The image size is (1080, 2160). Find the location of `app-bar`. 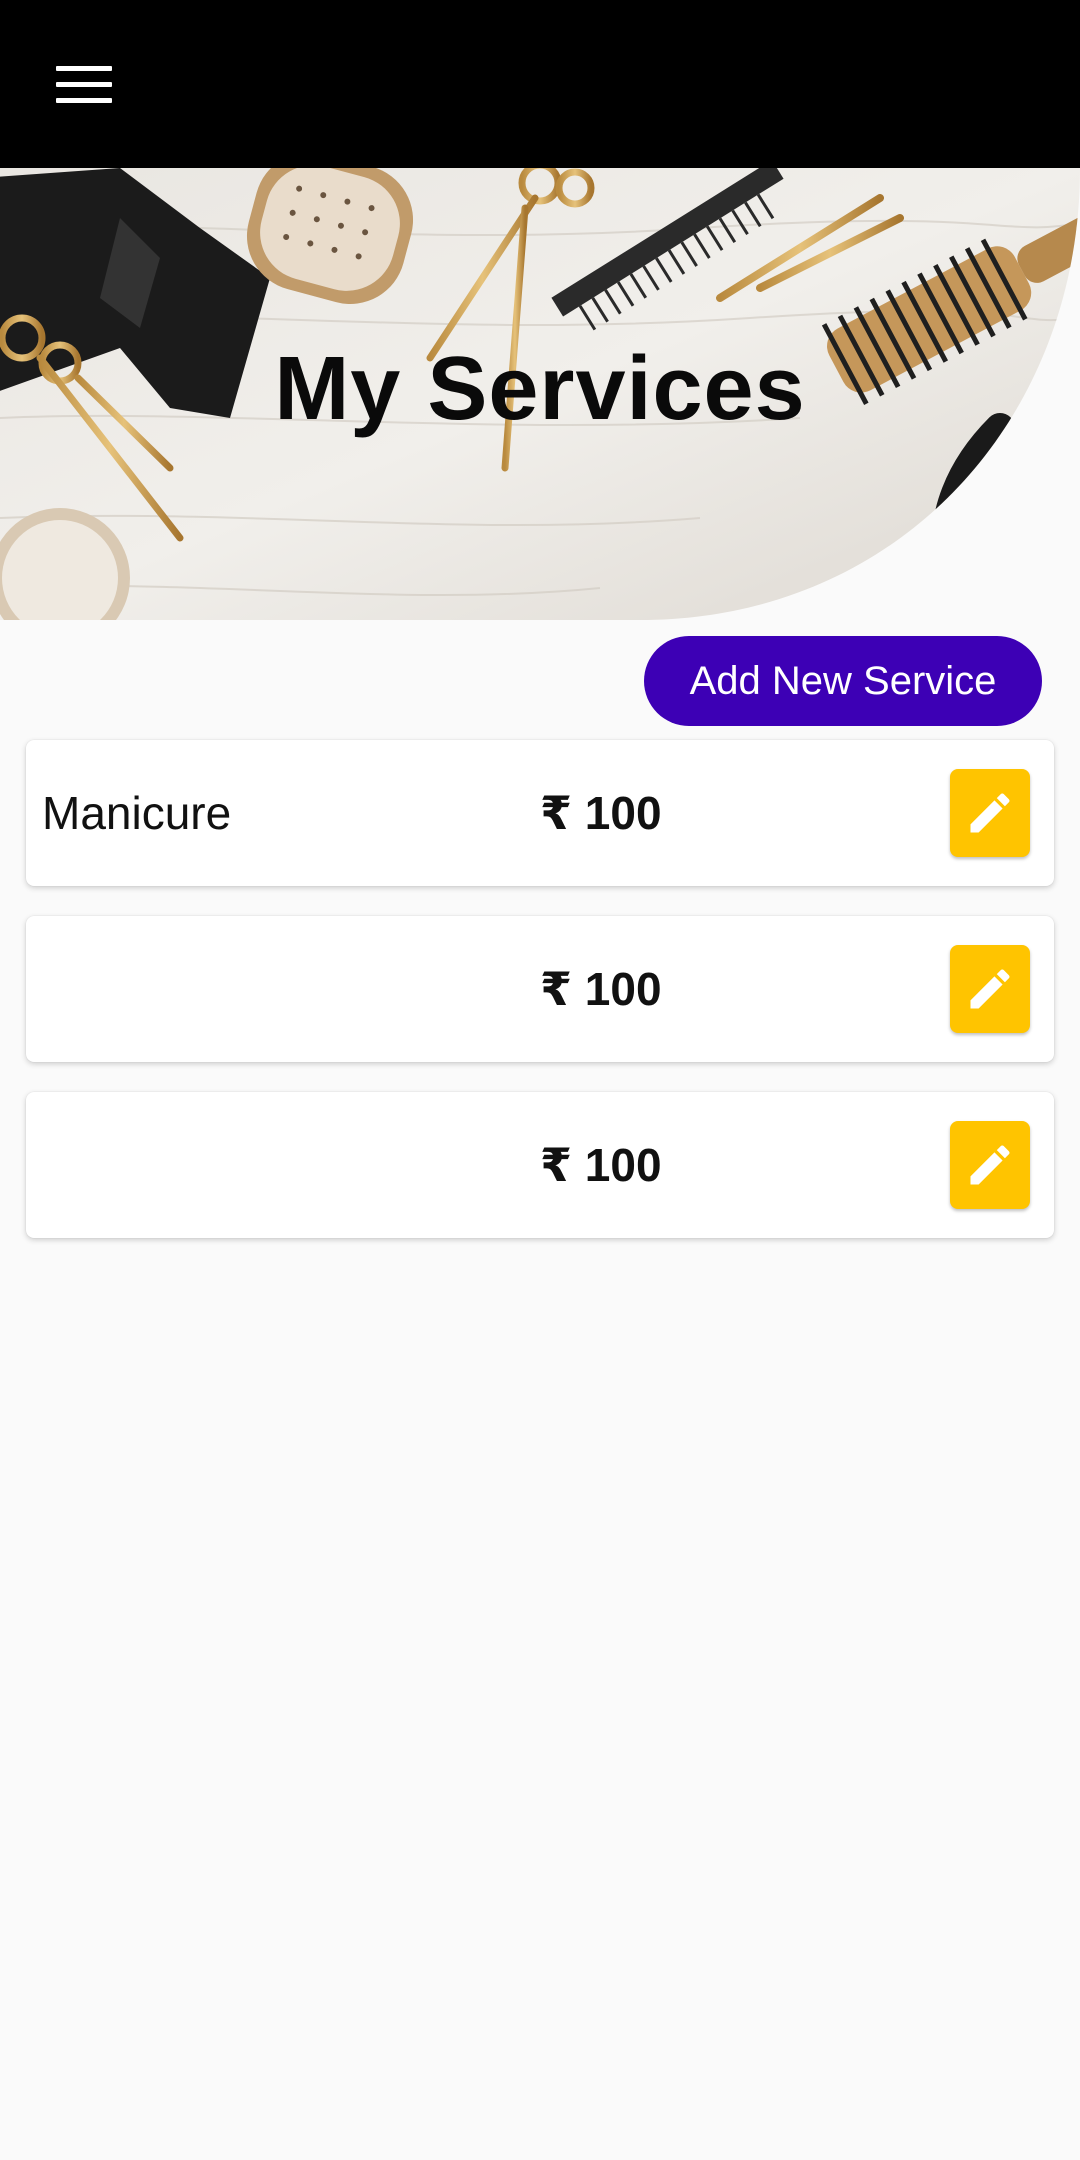

app-bar is located at coordinates (540, 84).